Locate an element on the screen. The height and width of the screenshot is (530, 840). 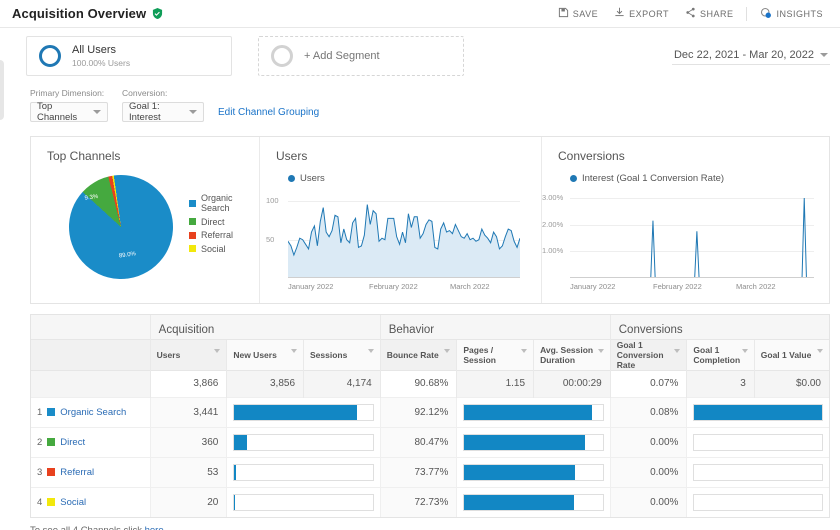
column-header: Bounce Rate is located at coordinates (418, 354).